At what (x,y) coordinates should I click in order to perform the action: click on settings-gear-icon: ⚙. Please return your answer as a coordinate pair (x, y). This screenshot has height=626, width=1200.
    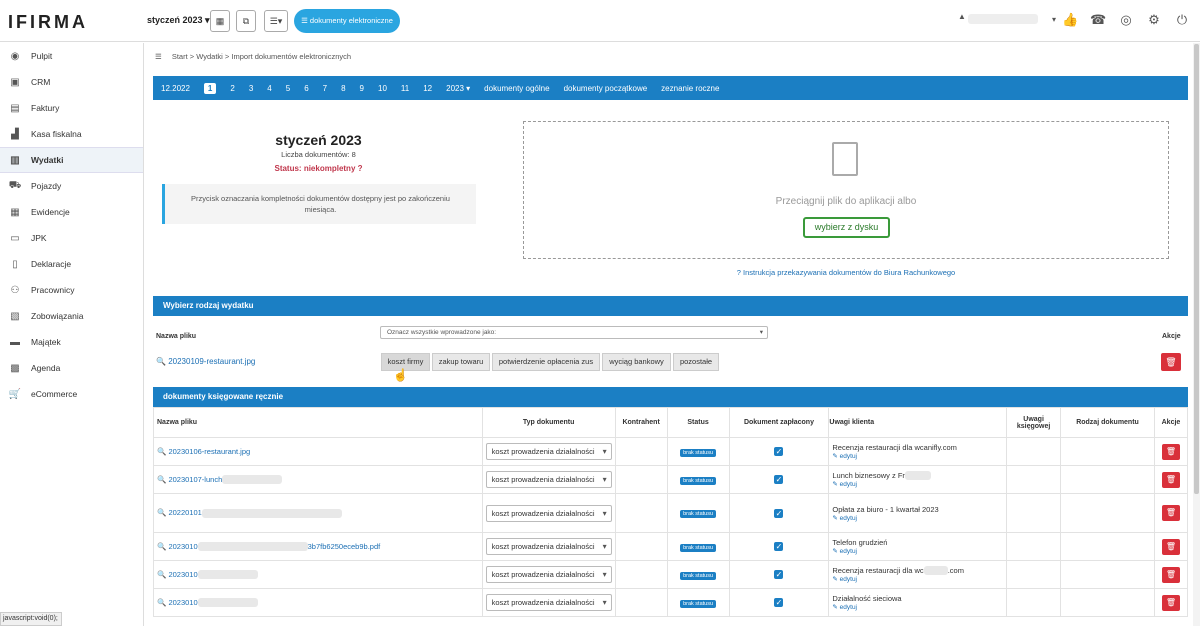
    Looking at the image, I should click on (1154, 20).